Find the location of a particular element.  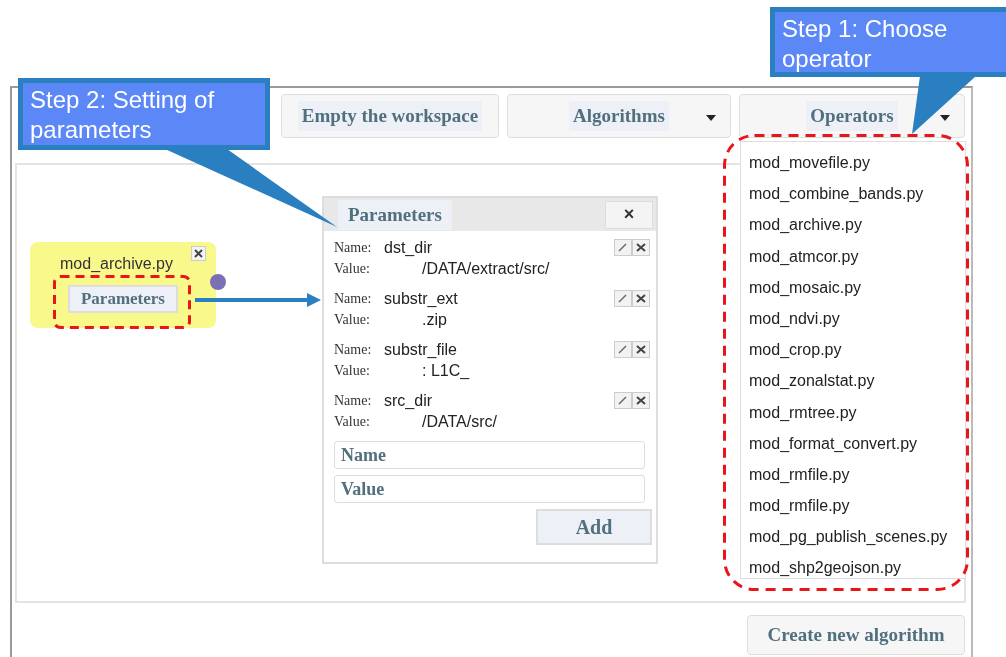

connector-dot is located at coordinates (218, 282).